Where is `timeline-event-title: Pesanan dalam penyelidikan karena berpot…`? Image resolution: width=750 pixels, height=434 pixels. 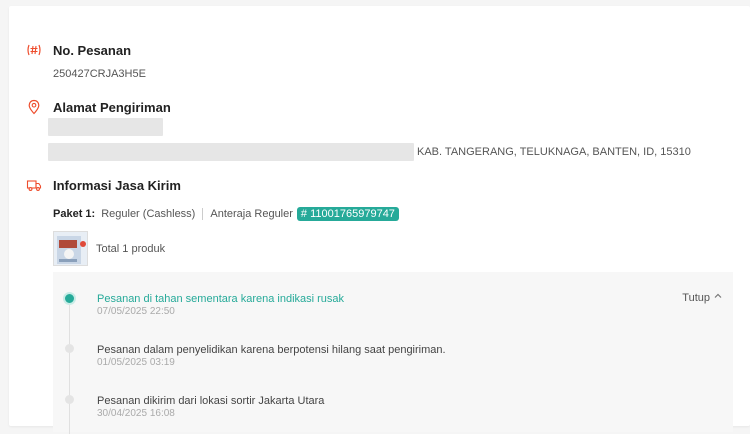 timeline-event-title: Pesanan dalam penyelidikan karena berpot… is located at coordinates (271, 350).